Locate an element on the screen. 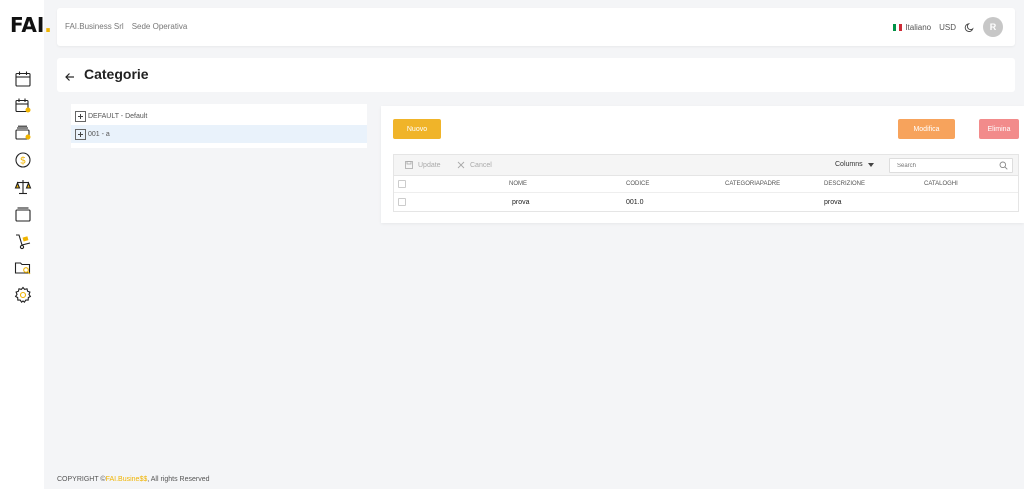 The image size is (1024, 489). folder-search-icon is located at coordinates (23, 268).